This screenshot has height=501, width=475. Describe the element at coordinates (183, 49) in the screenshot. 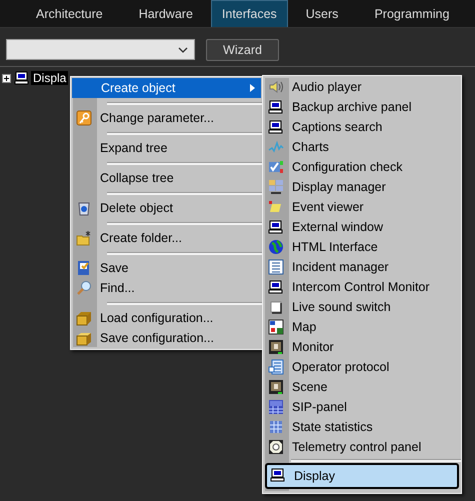

I see `chevron-down-icon` at that location.